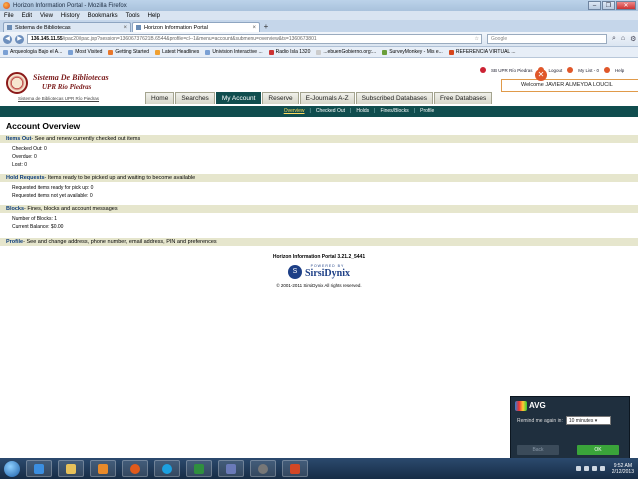 The width and height of the screenshot is (638, 479). What do you see at coordinates (512, 70) in the screenshot?
I see `library-link: SB UPR Río Piedras` at bounding box center [512, 70].